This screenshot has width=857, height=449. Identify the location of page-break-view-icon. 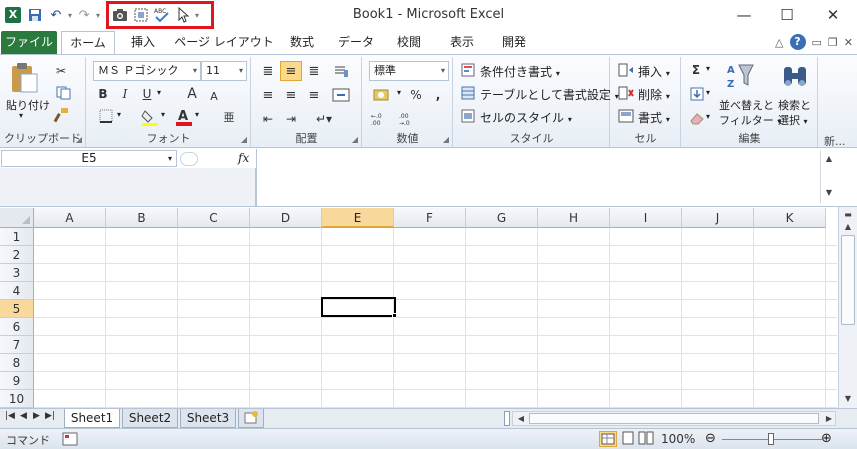
(647, 439).